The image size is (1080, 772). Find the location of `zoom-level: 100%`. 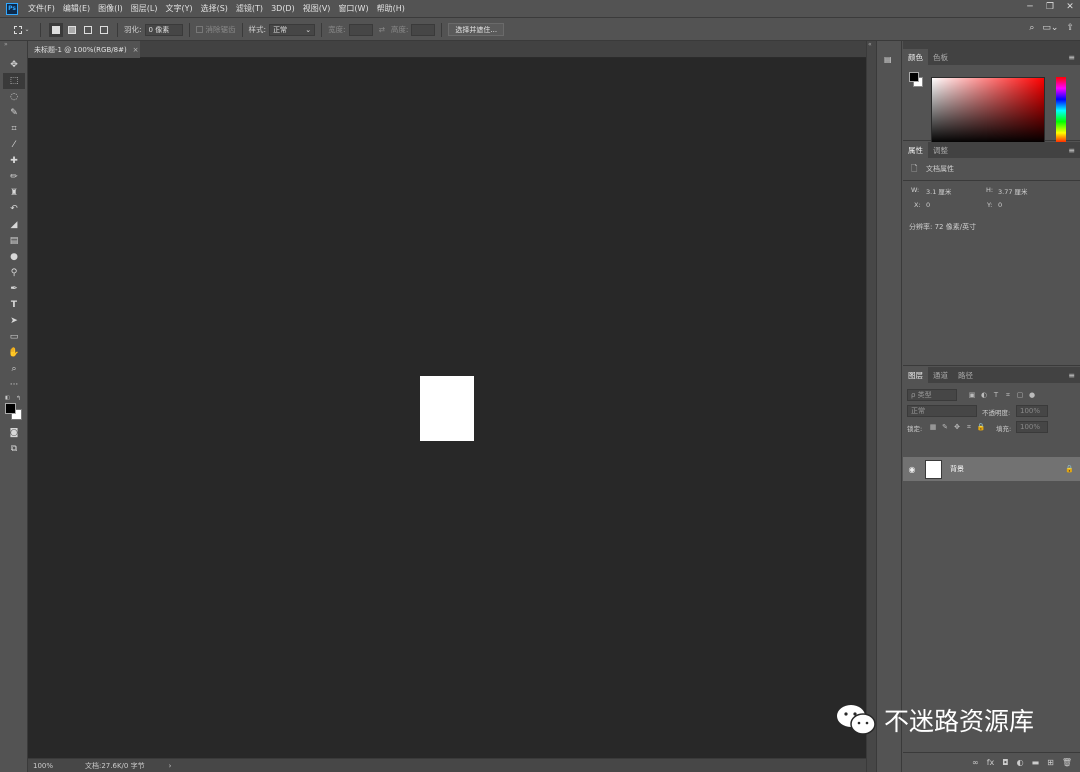

zoom-level: 100% is located at coordinates (55, 766).